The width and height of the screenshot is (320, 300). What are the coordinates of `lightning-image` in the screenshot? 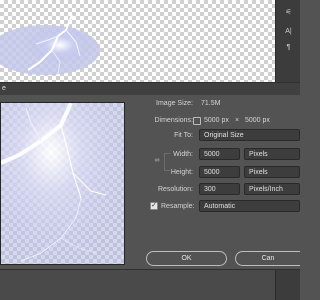 It's located at (50, 44).